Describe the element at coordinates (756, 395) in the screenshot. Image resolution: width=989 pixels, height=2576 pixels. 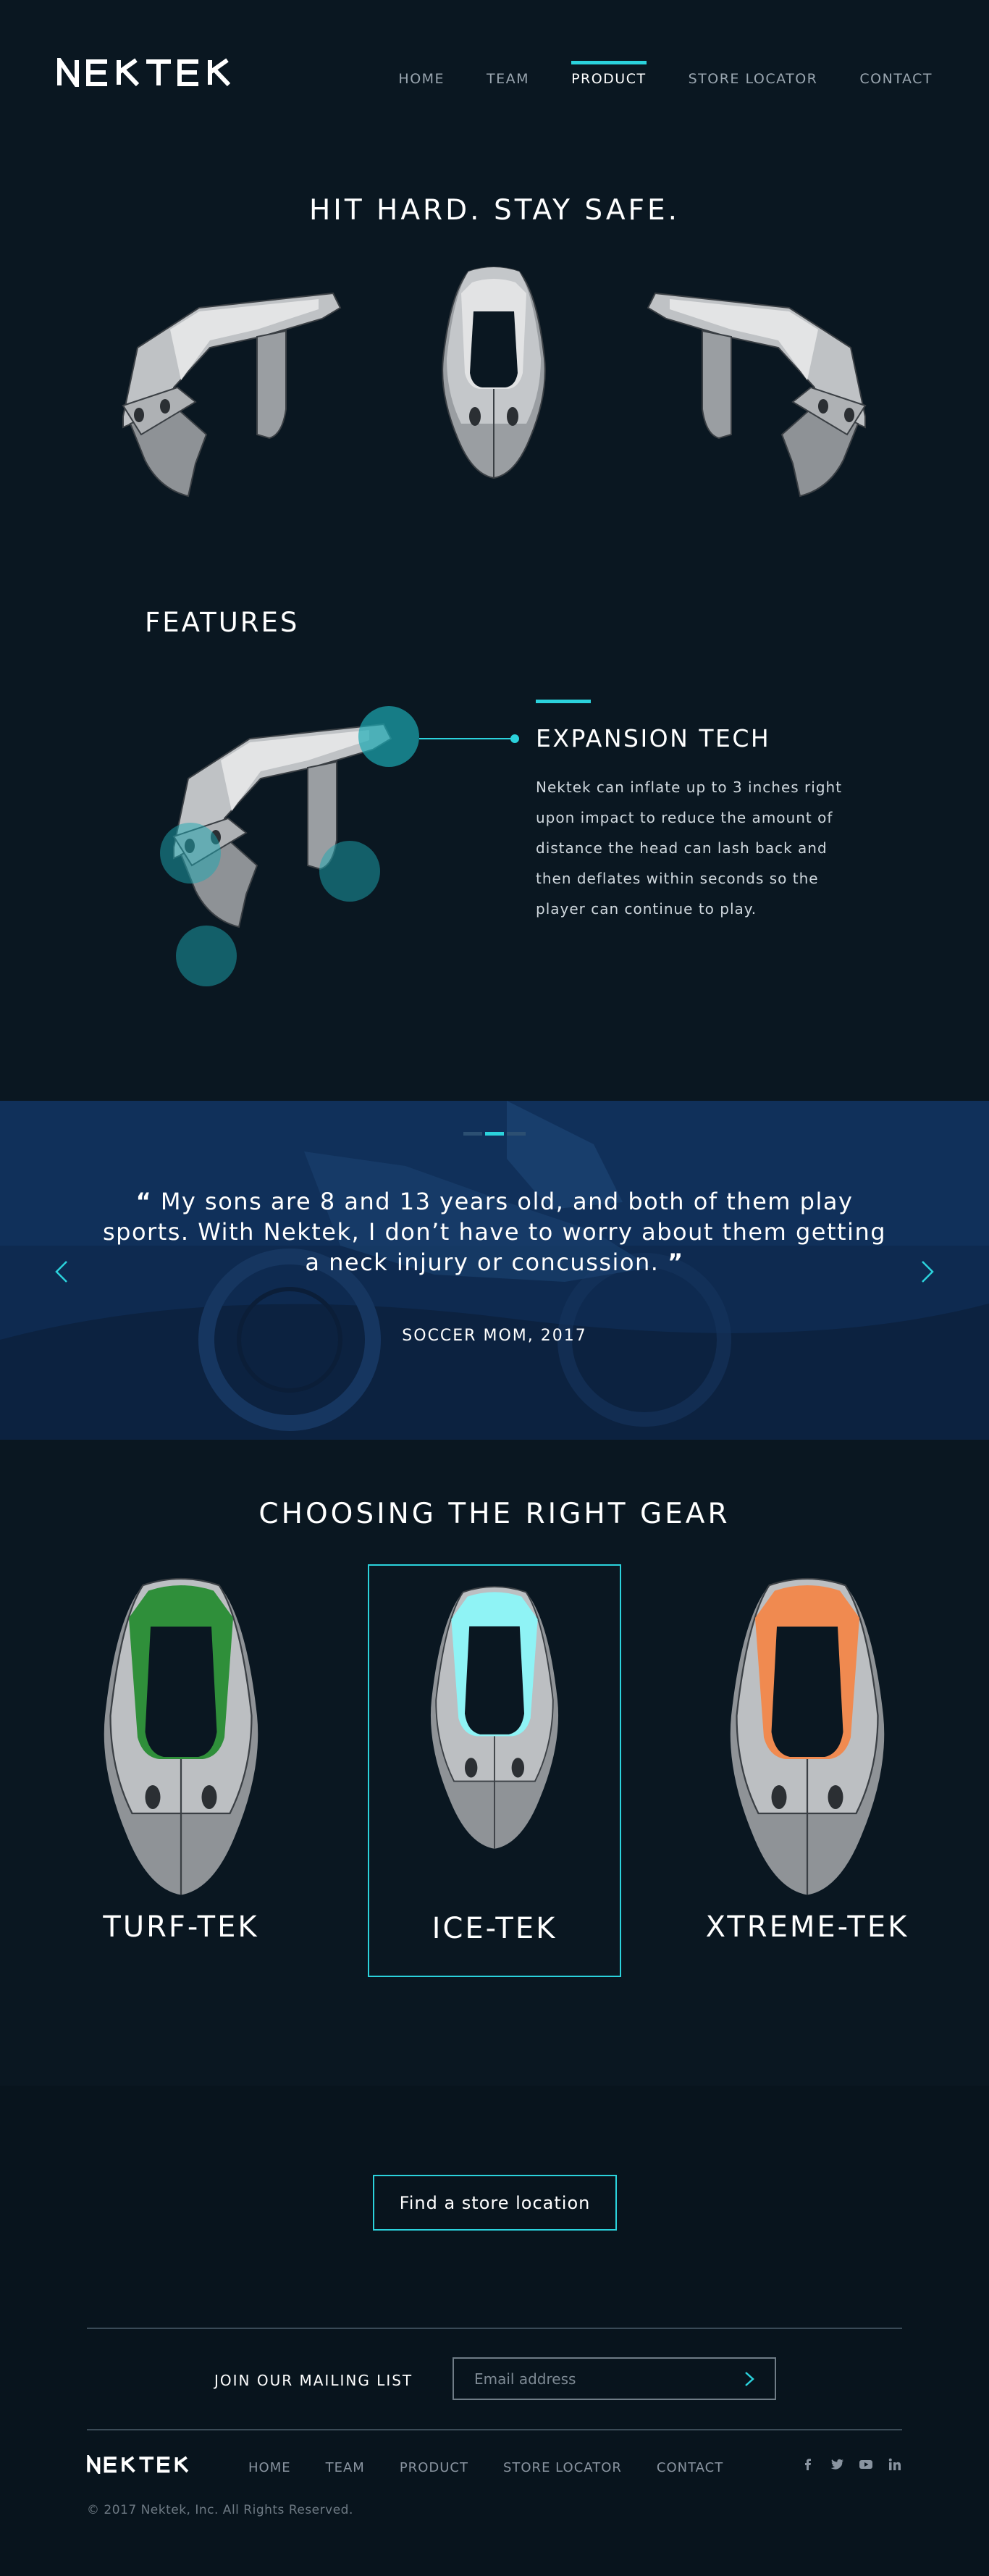
I see `product-side-right` at that location.